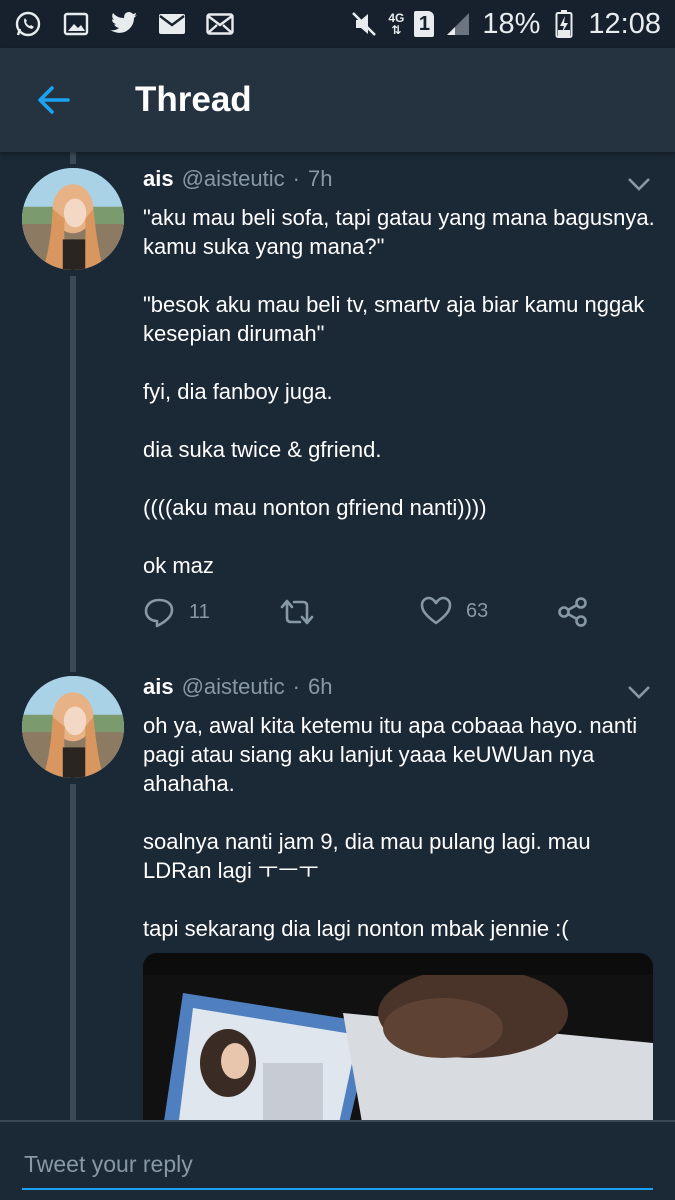 The image size is (675, 1200). I want to click on reply-count: 11, so click(199, 611).